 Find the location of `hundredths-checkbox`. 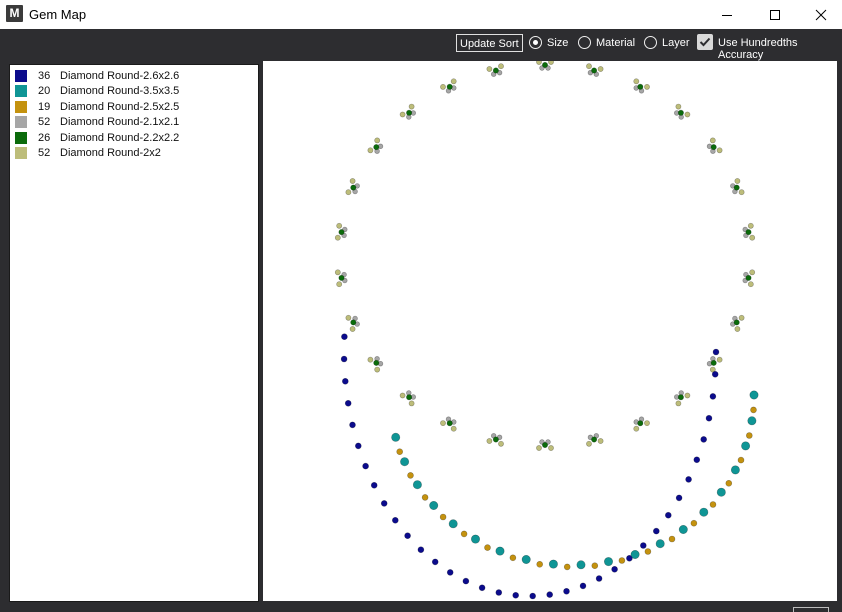

hundredths-checkbox is located at coordinates (705, 42).